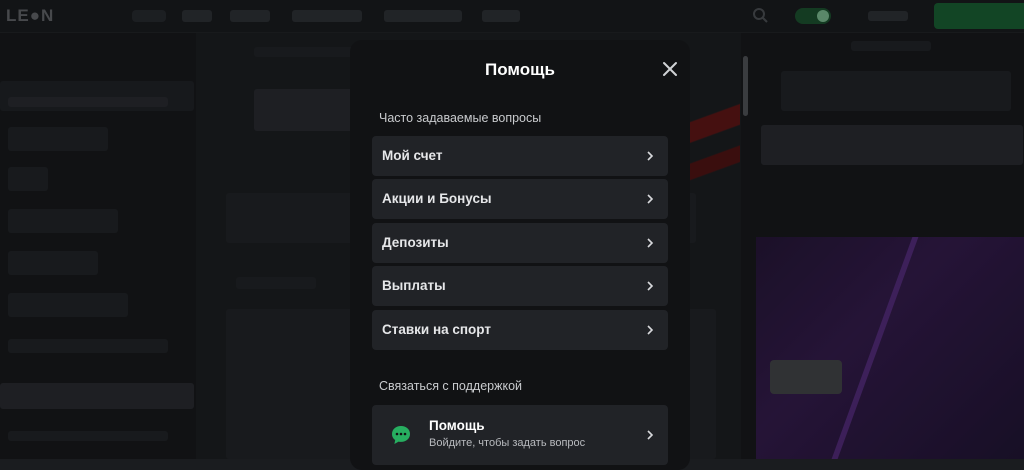 The image size is (1024, 470). Describe the element at coordinates (520, 286) in the screenshot. I see `faq-item-payouts: Выплаты` at that location.